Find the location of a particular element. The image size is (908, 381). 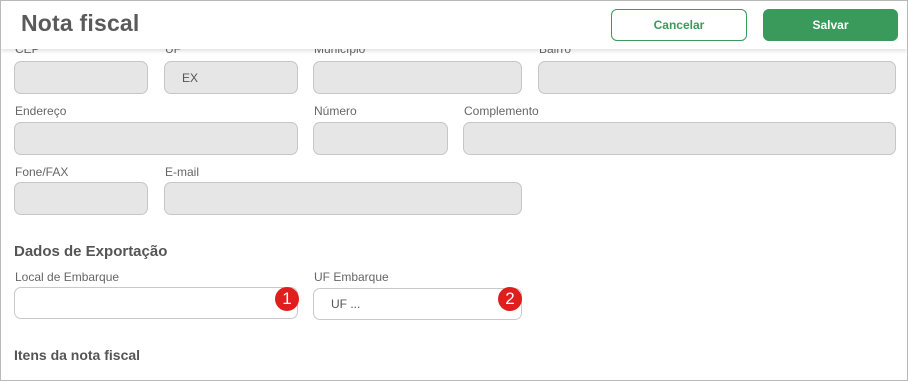

municipio-field is located at coordinates (417, 77).